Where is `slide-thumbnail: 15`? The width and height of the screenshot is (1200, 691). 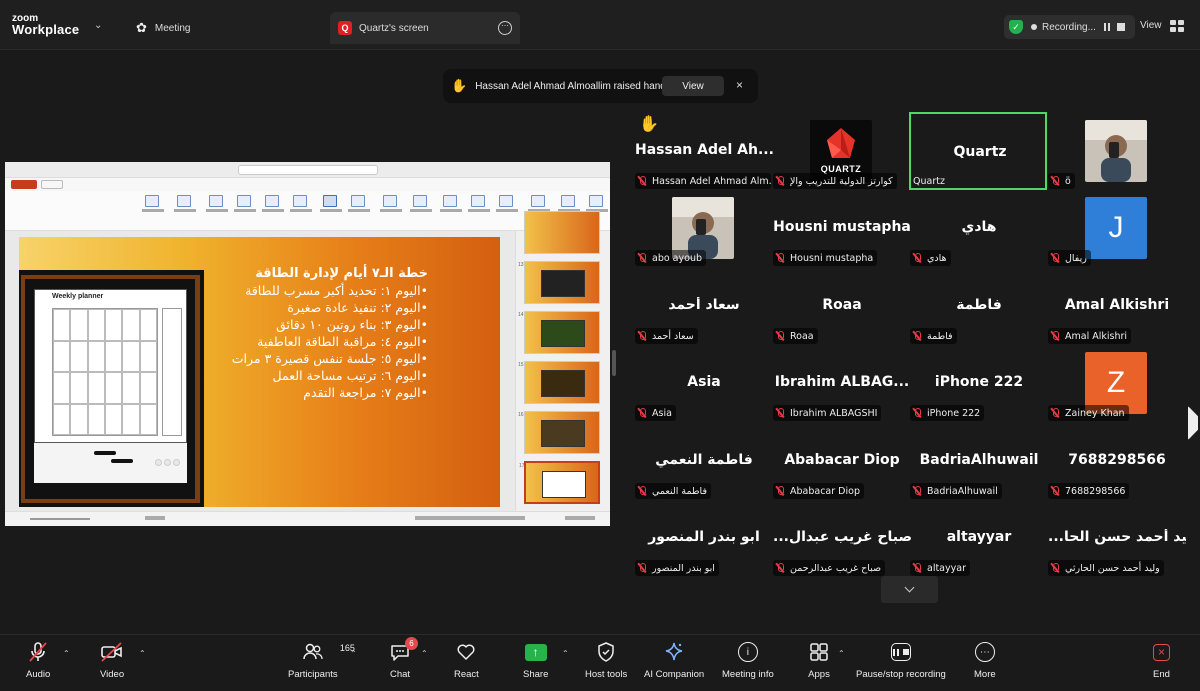 slide-thumbnail: 15 is located at coordinates (559, 382).